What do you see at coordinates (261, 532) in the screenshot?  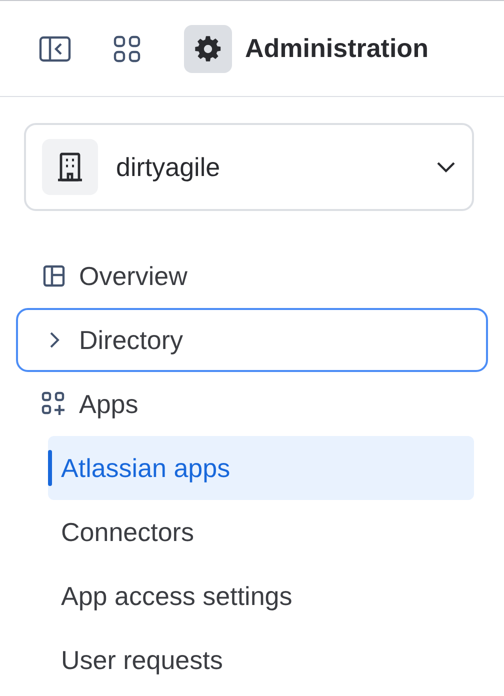 I see `nav-subitem: Connectors` at bounding box center [261, 532].